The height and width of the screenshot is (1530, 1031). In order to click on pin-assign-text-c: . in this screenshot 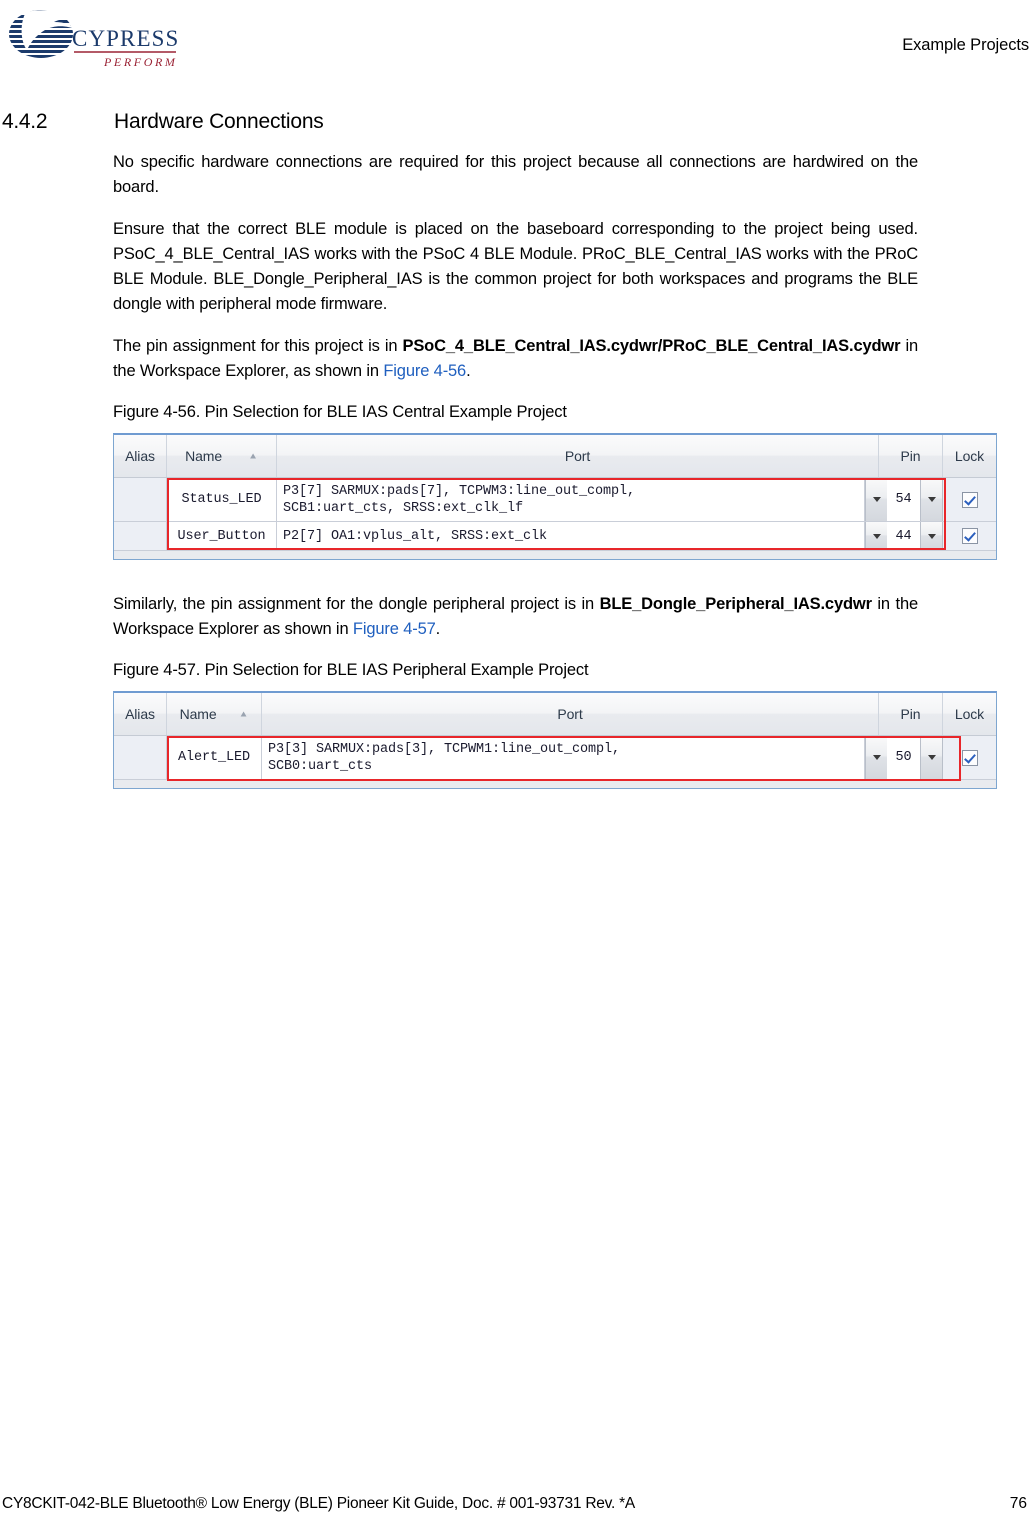, I will do `click(468, 371)`.